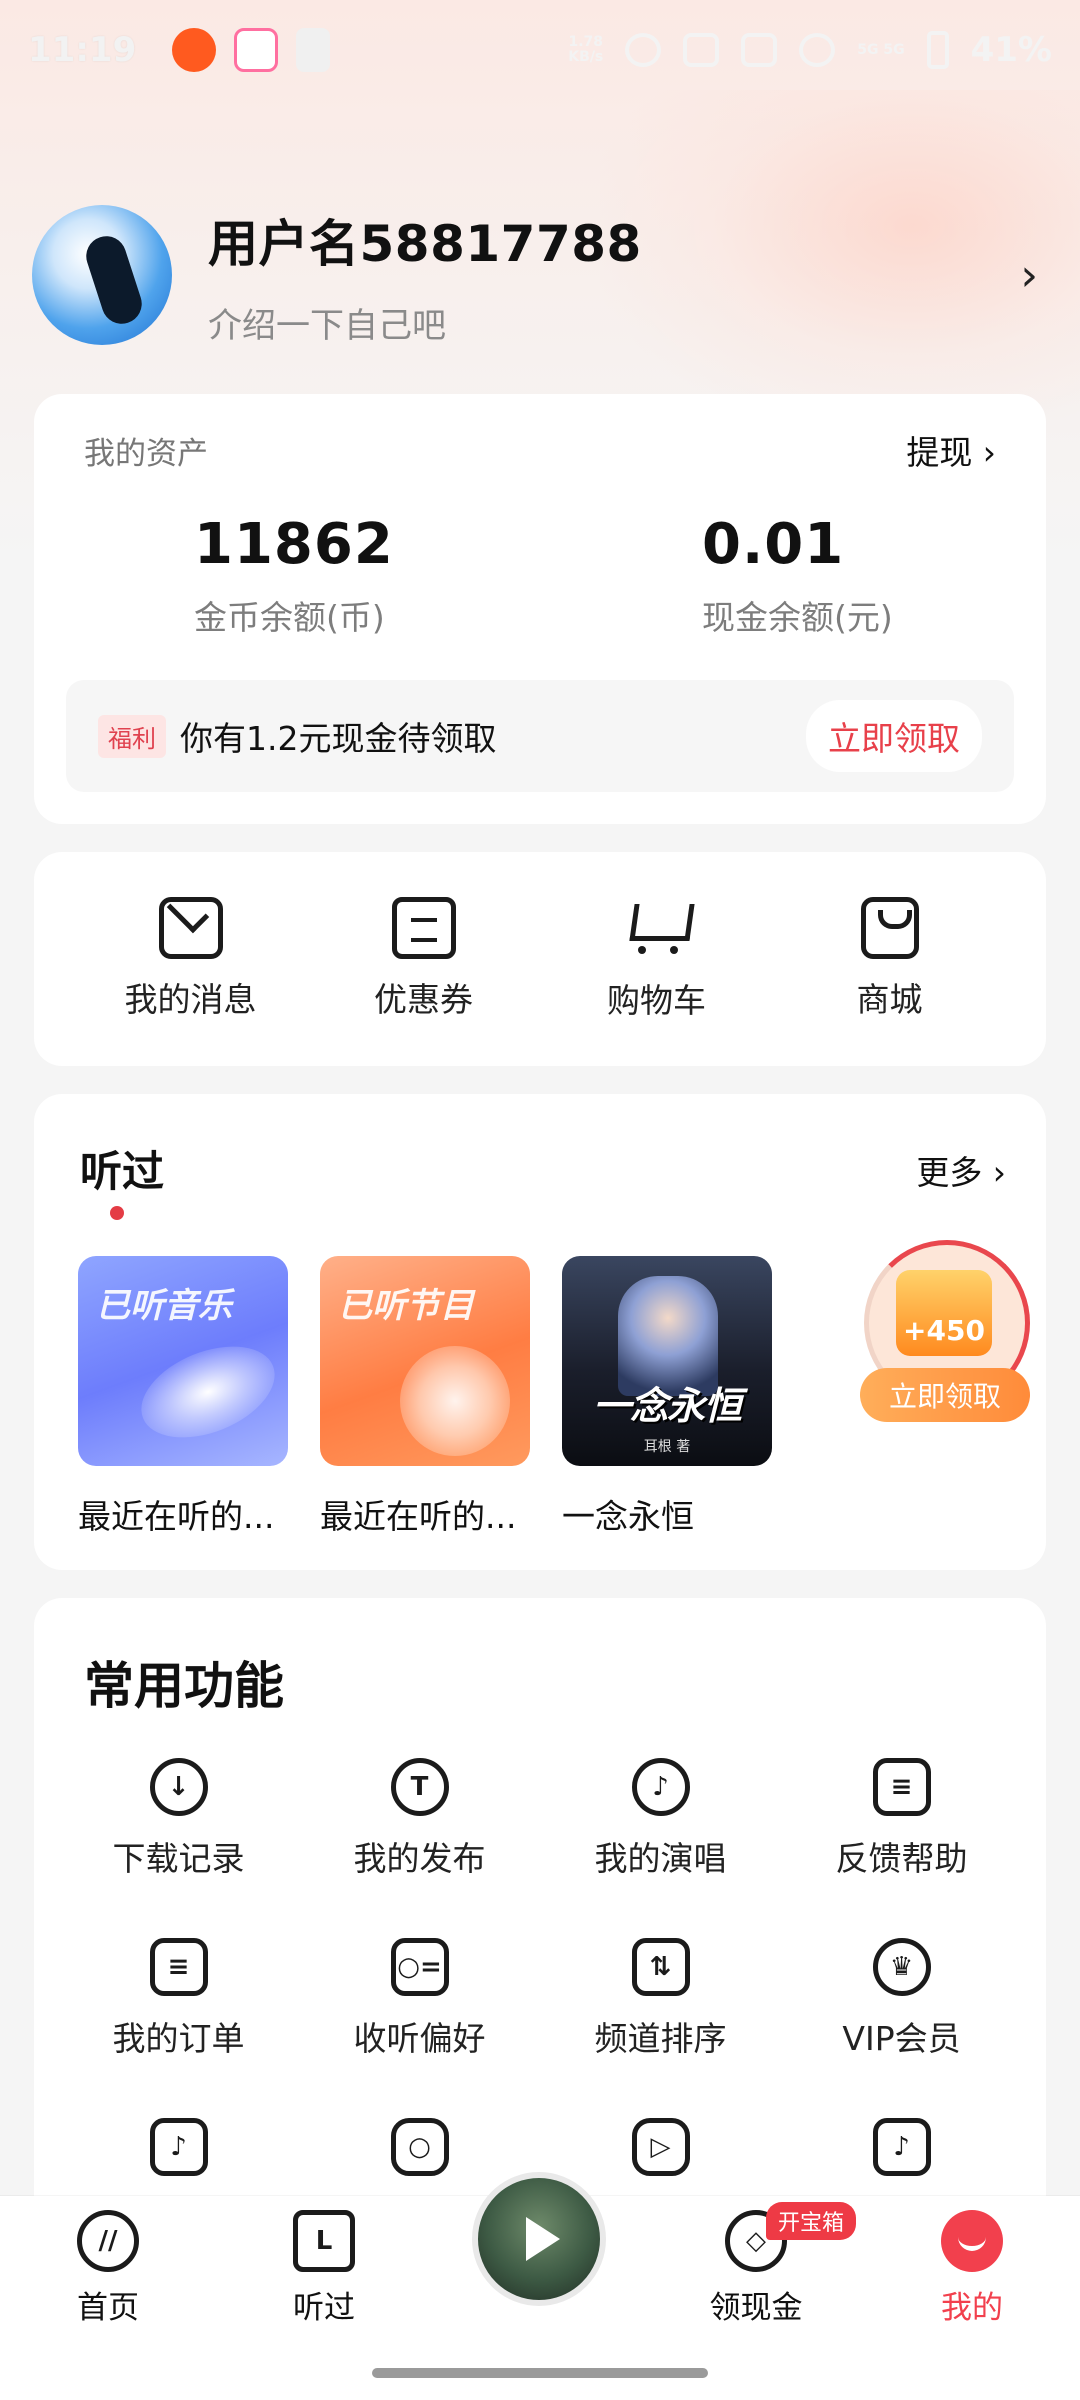  What do you see at coordinates (419, 1787) in the screenshot?
I see `publish-icon: T` at bounding box center [419, 1787].